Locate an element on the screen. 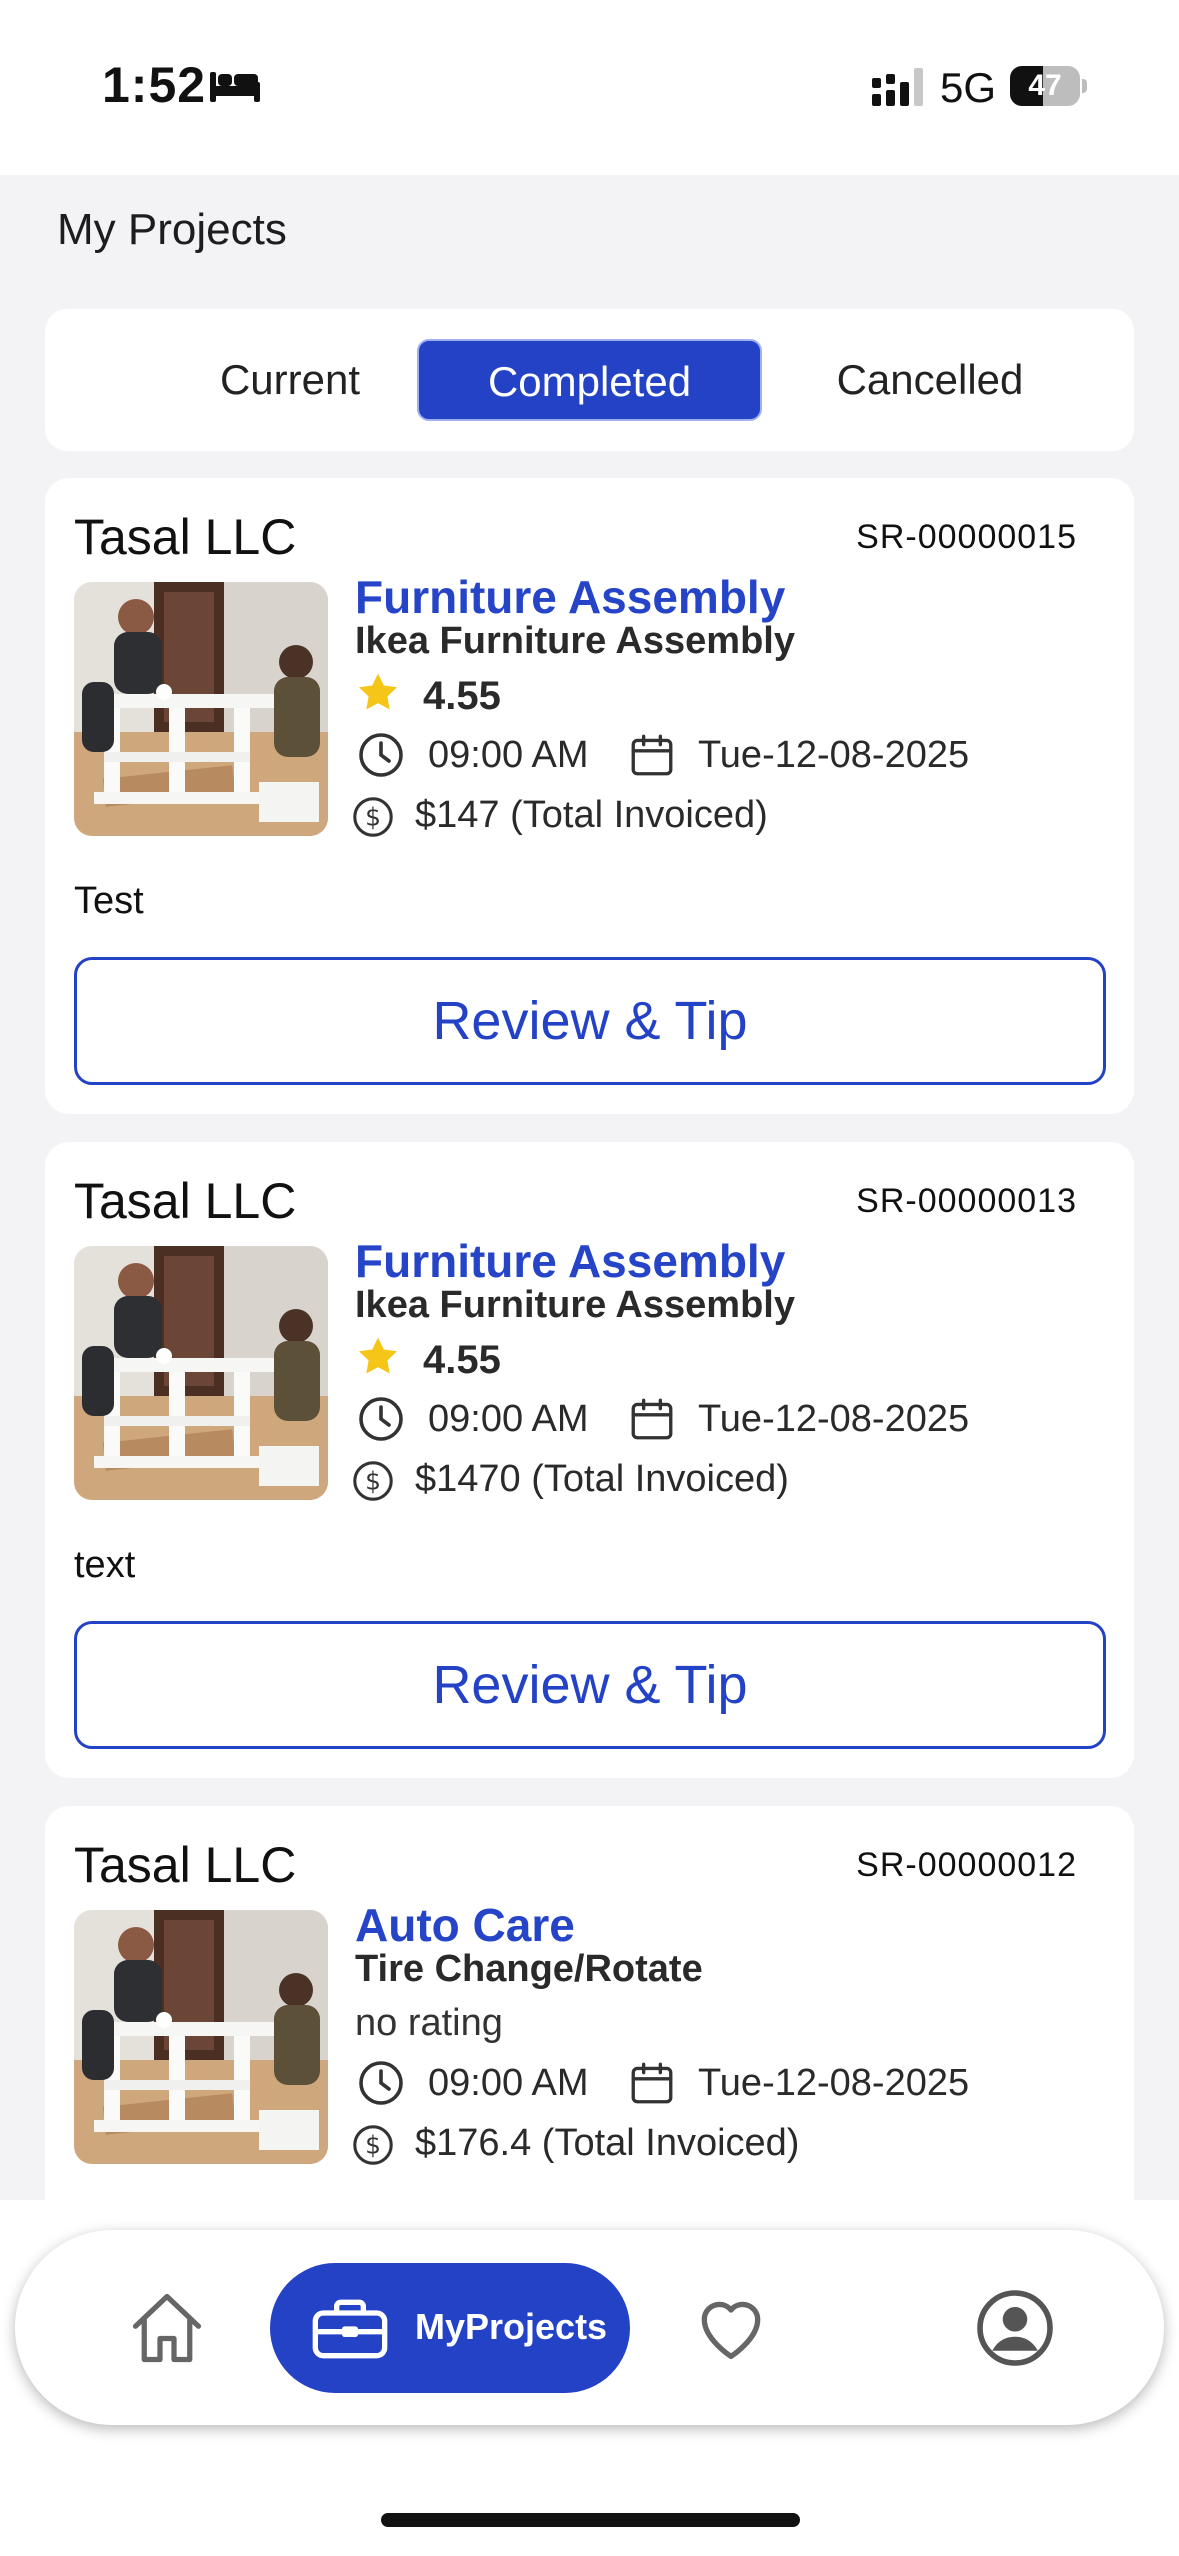 Image resolution: width=1179 pixels, height=2556 pixels. nav-myprojects-button: MyProjects is located at coordinates (450, 2328).